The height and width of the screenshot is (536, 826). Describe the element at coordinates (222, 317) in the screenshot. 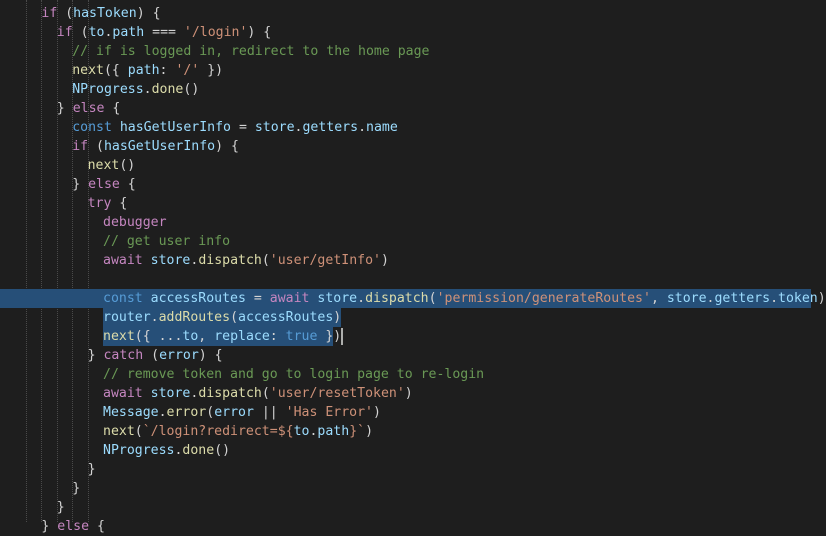

I see `code-line: router.addRoutes(accessRoutes)` at that location.